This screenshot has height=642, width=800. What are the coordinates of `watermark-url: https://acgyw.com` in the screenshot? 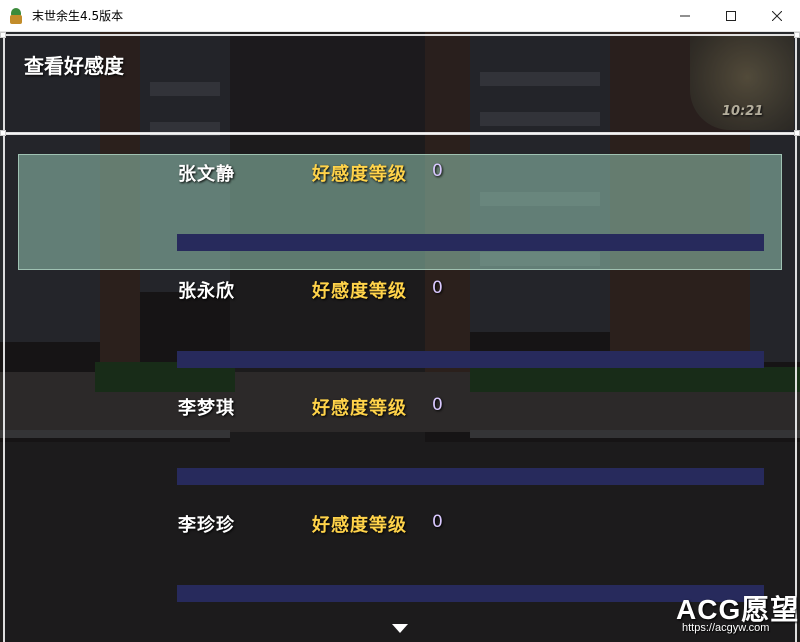 It's located at (726, 628).